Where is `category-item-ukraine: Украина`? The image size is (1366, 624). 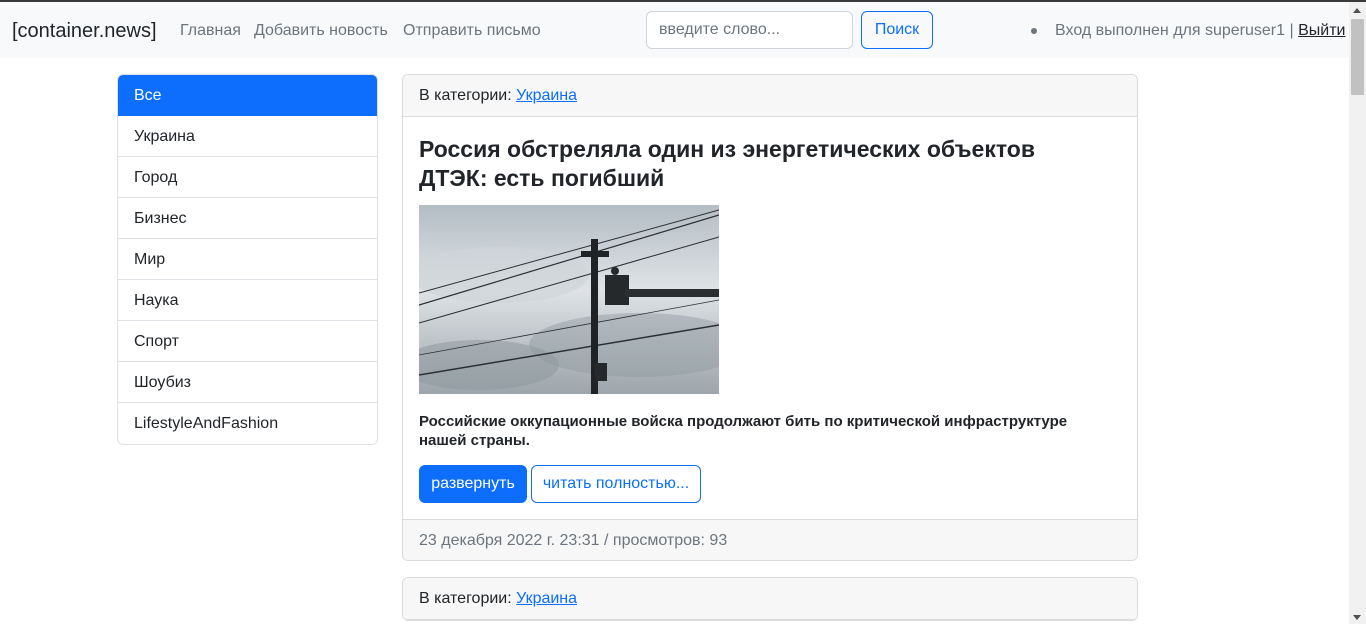
category-item-ukraine: Украина is located at coordinates (247, 136).